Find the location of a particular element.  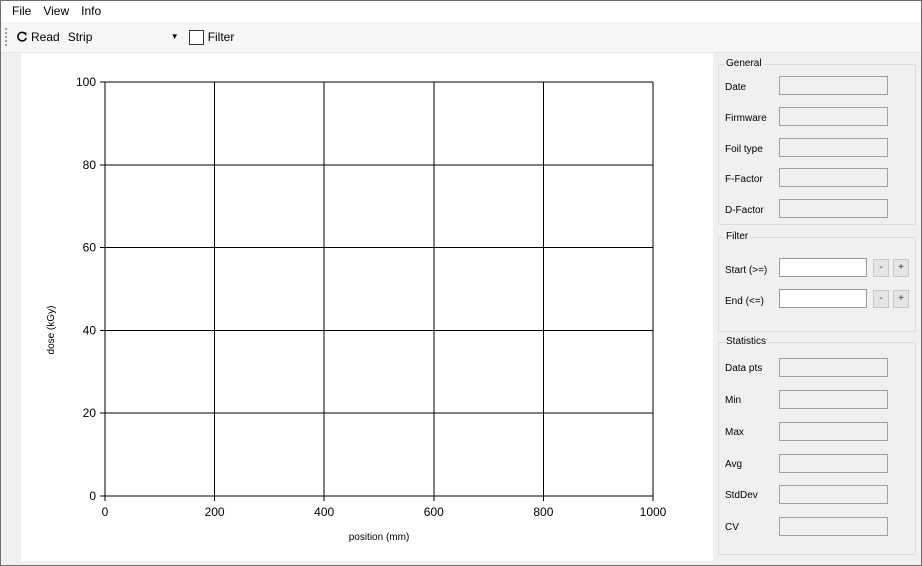

f-factor-label: F-Factor is located at coordinates (744, 179).